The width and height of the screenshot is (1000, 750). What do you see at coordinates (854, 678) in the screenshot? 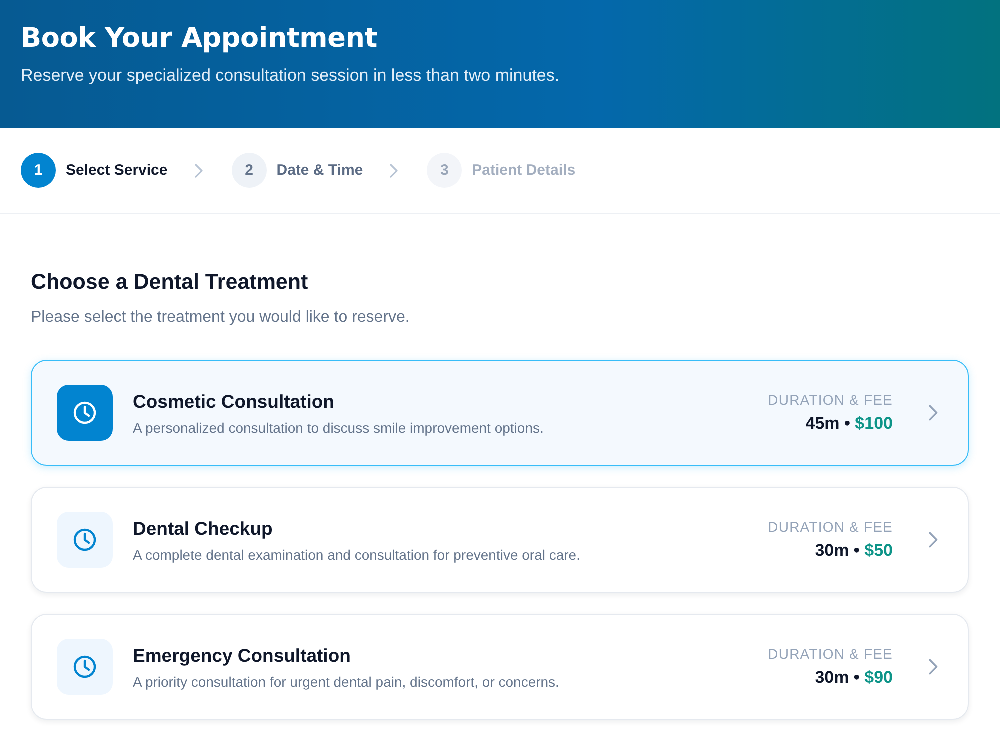
I see `duration-fee-value: 30m • $90` at bounding box center [854, 678].